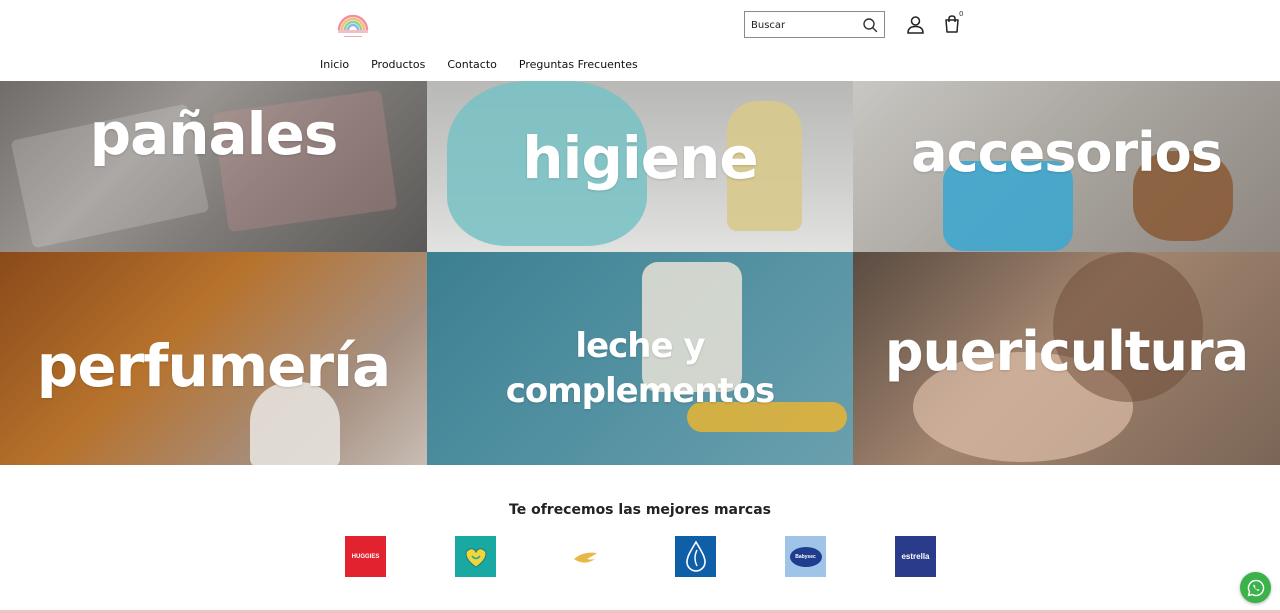  Describe the element at coordinates (640, 157) in the screenshot. I see `category-label: higiene` at that location.